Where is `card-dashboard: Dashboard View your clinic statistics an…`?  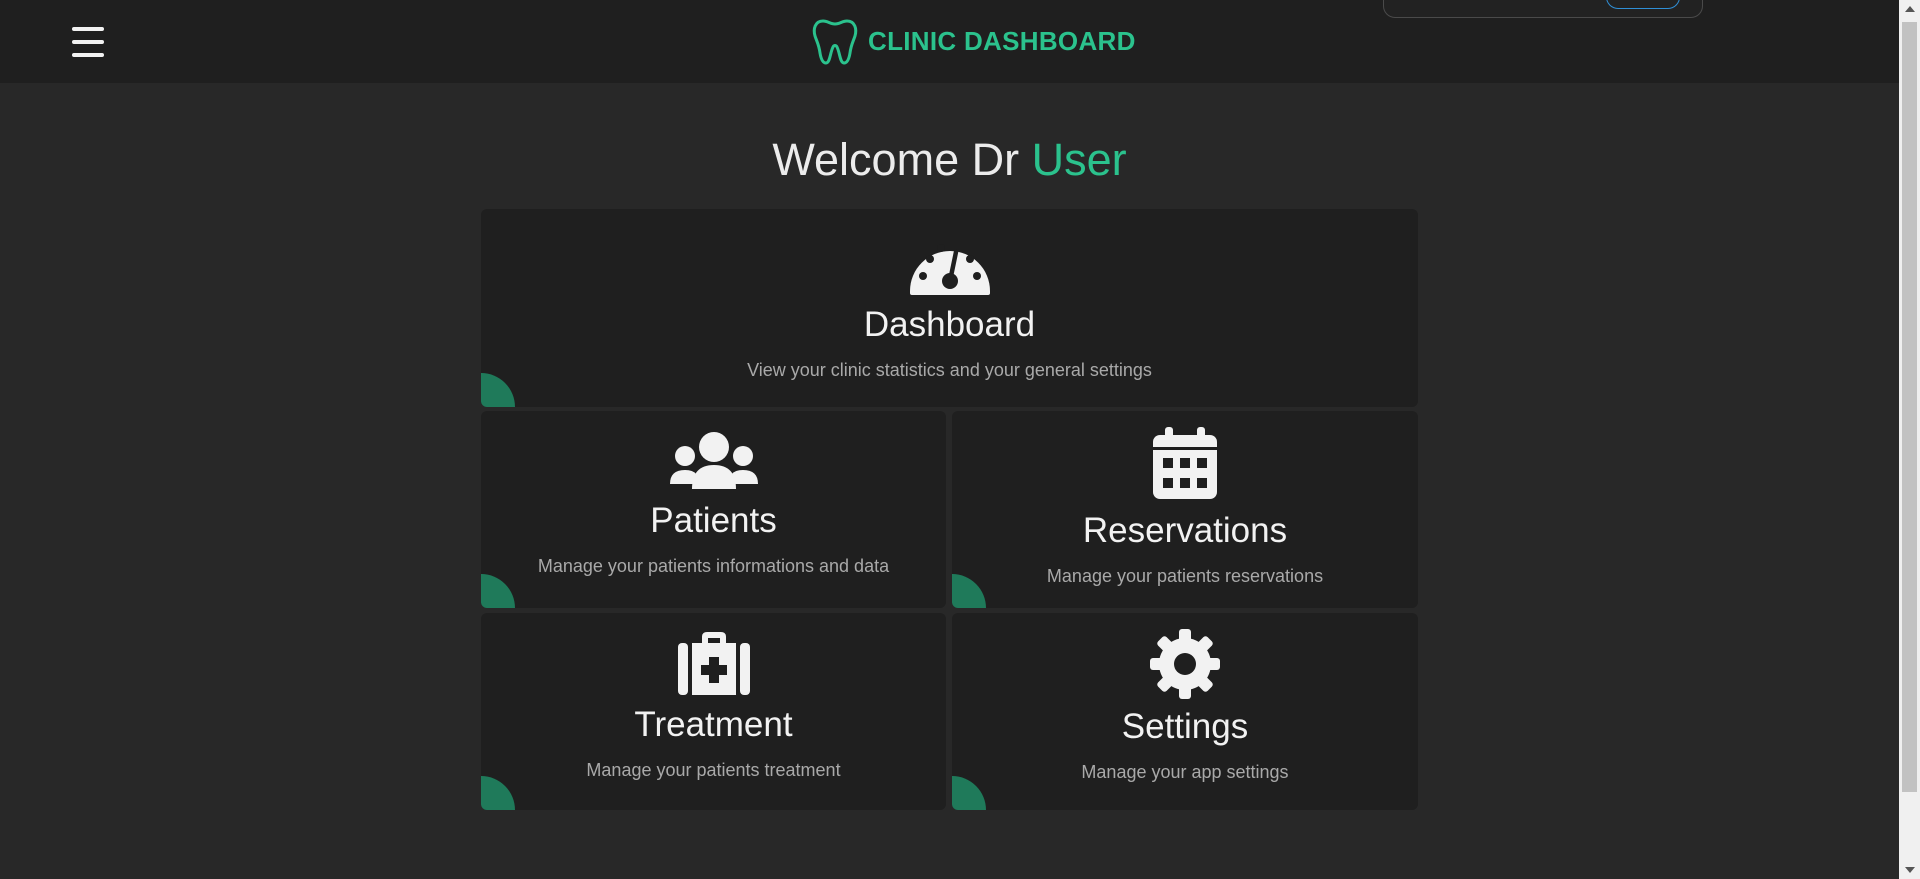 card-dashboard: Dashboard View your clinic statistics an… is located at coordinates (949, 308).